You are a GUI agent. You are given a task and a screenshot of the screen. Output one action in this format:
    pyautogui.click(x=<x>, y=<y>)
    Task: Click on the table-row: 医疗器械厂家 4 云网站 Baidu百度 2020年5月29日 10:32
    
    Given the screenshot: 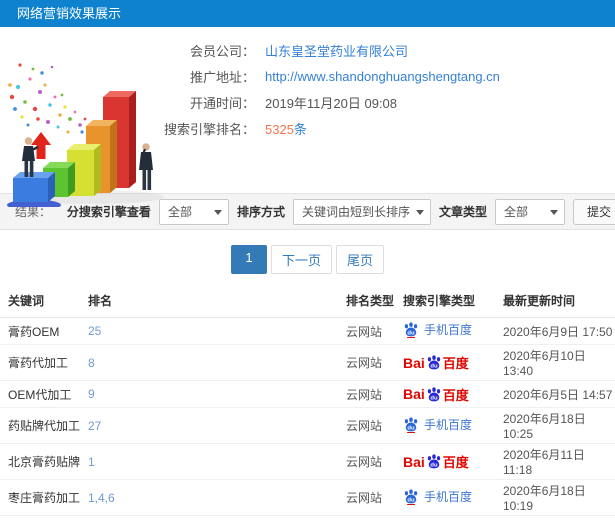 What is the action you would take?
    pyautogui.click(x=307, y=517)
    